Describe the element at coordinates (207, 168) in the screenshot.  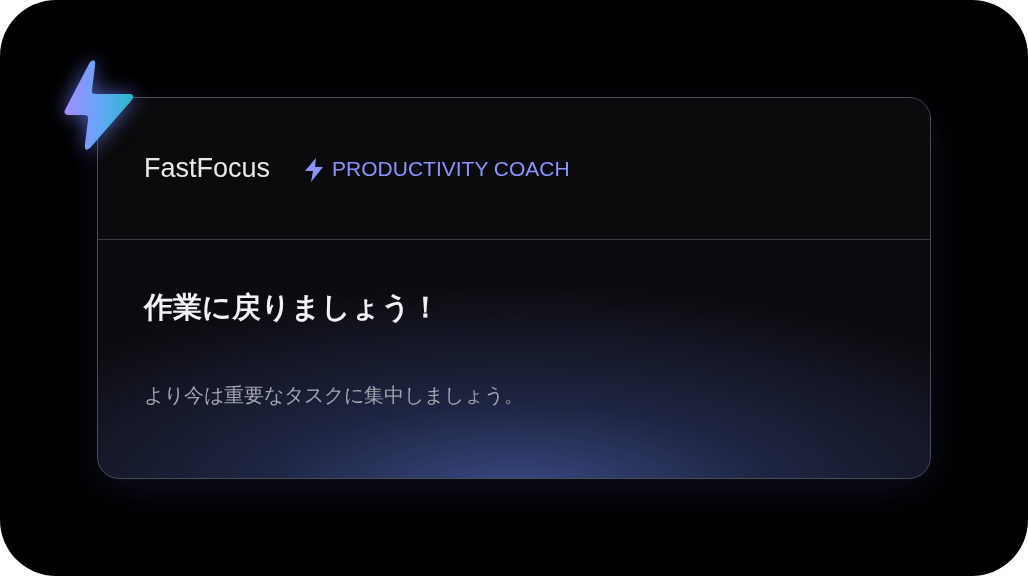
I see `app-name: FastFocus` at that location.